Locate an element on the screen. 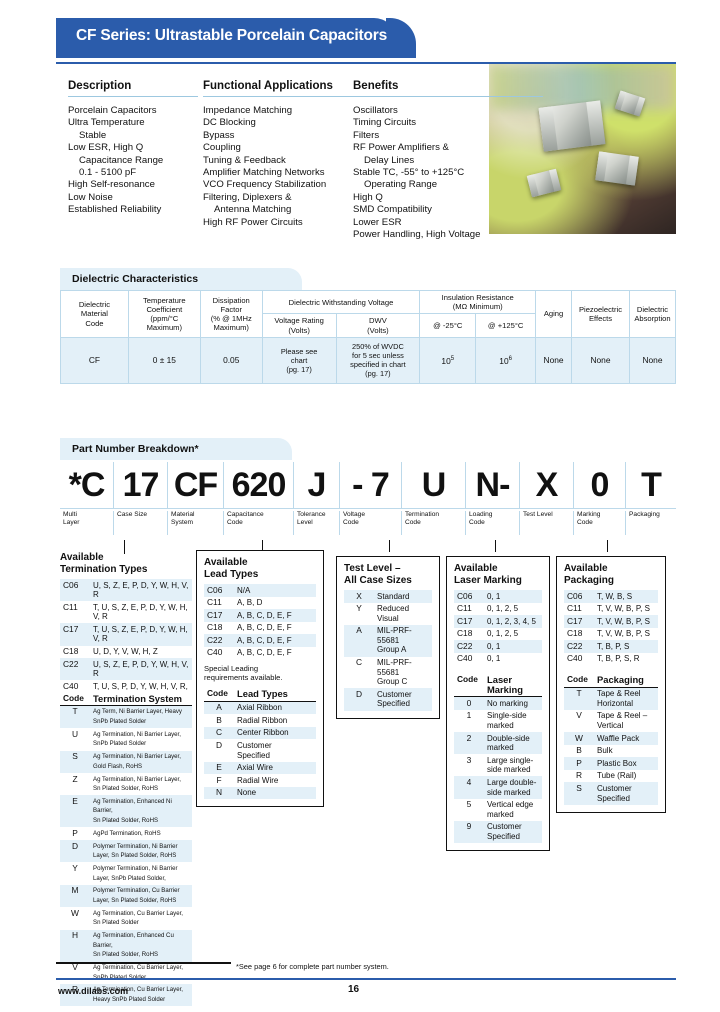 The height and width of the screenshot is (1012, 720). part-number-segment-7: U is located at coordinates (434, 485).